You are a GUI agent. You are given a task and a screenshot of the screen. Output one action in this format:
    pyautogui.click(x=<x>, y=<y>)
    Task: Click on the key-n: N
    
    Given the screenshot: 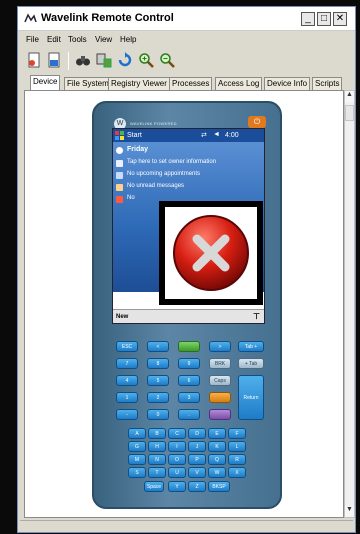 What is the action you would take?
    pyautogui.click(x=157, y=459)
    